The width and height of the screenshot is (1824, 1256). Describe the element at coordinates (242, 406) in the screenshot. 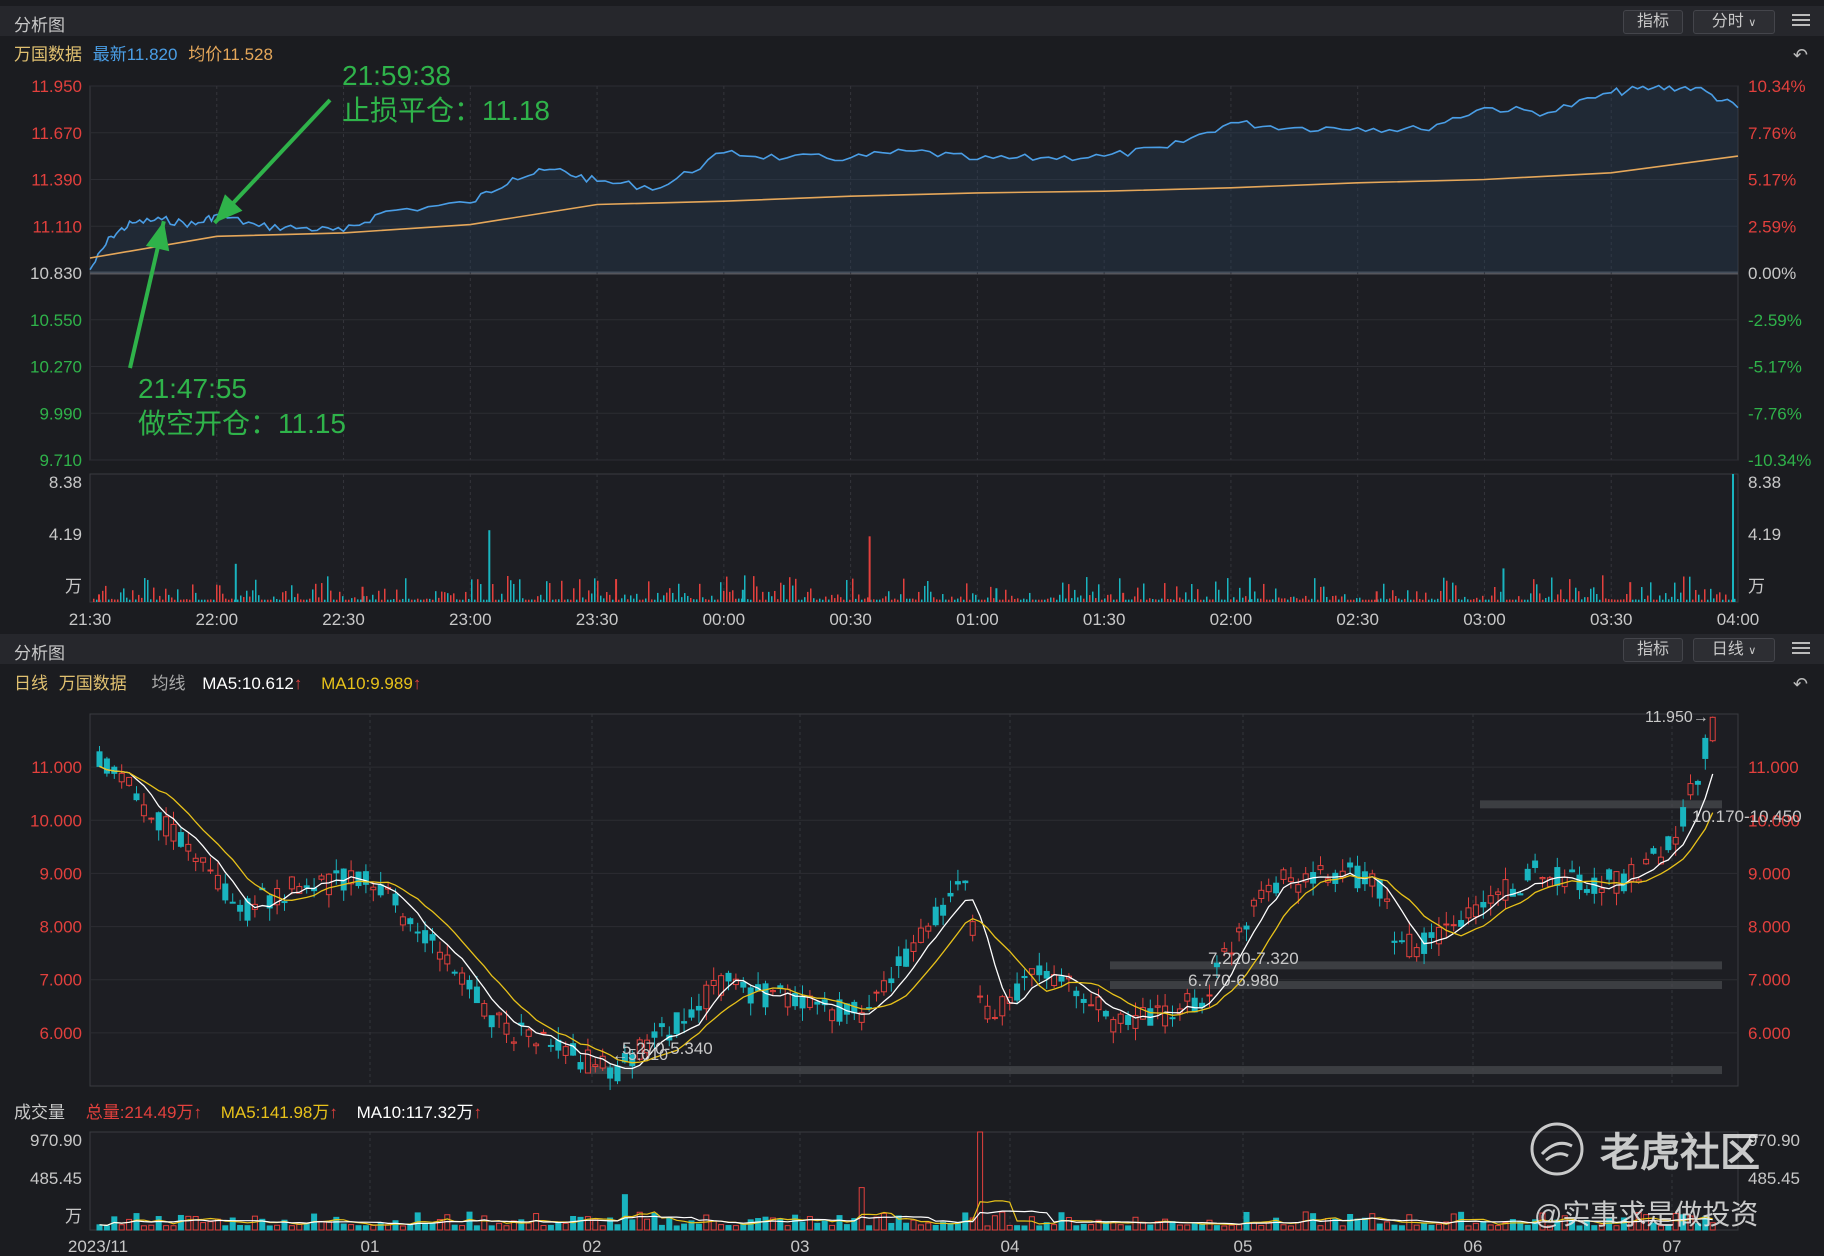

I see `annotation-entry: 21:47:55 做空开仓：11.15` at that location.